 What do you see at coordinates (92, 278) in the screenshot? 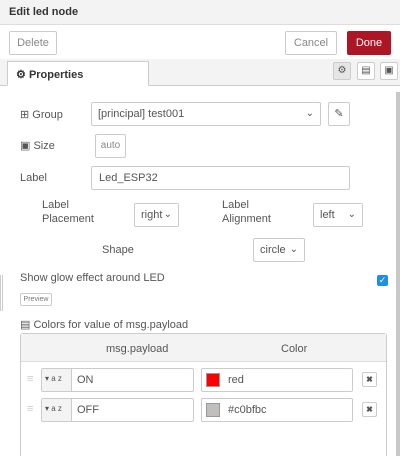
I see `glow-label: Show glow effect around LED` at bounding box center [92, 278].